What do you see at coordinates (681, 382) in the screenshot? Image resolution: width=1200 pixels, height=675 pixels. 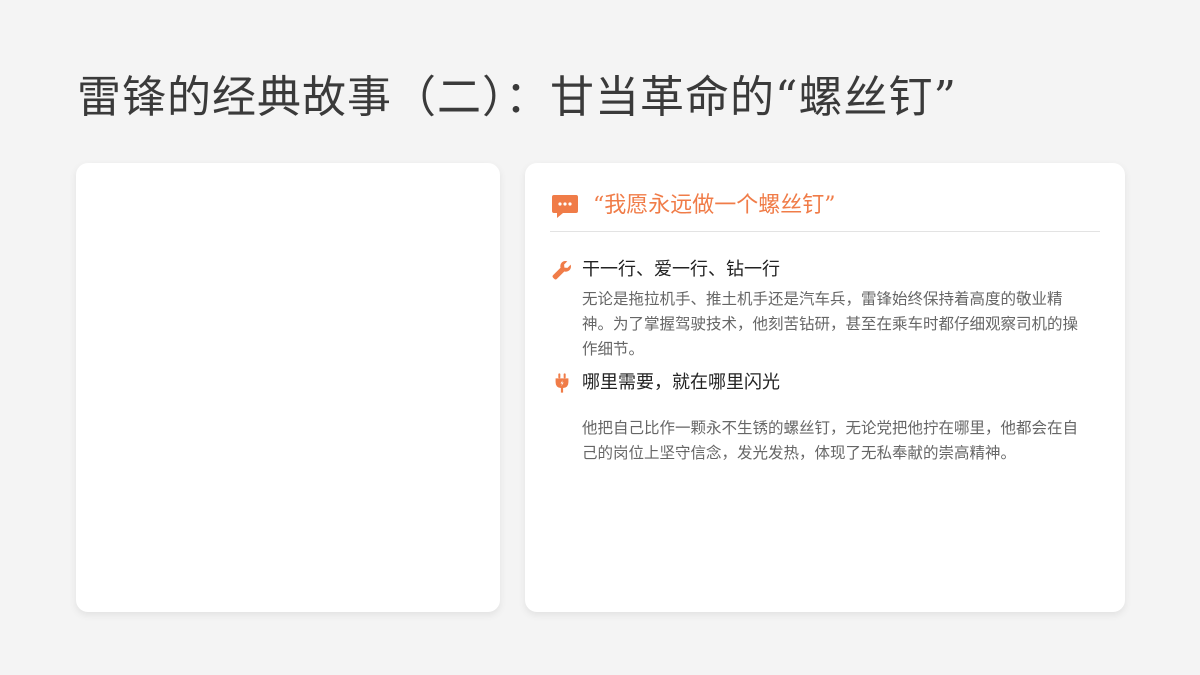 I see `section-title: 哪里需要，就在哪里闪光` at bounding box center [681, 382].